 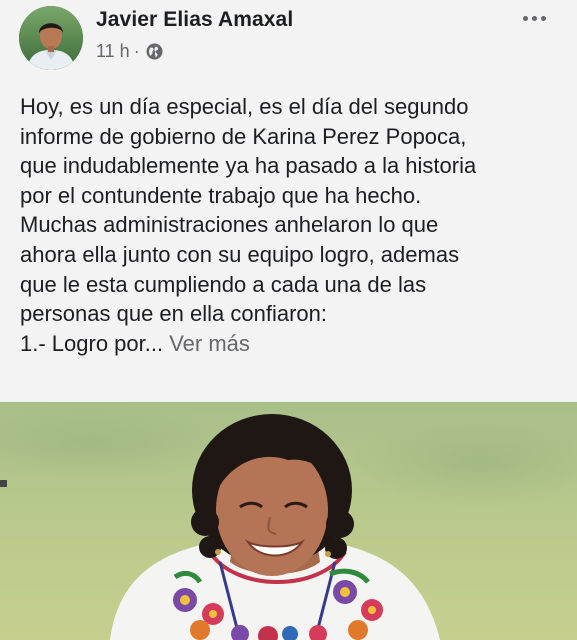 What do you see at coordinates (113, 51) in the screenshot?
I see `post-timestamp: 11 h` at bounding box center [113, 51].